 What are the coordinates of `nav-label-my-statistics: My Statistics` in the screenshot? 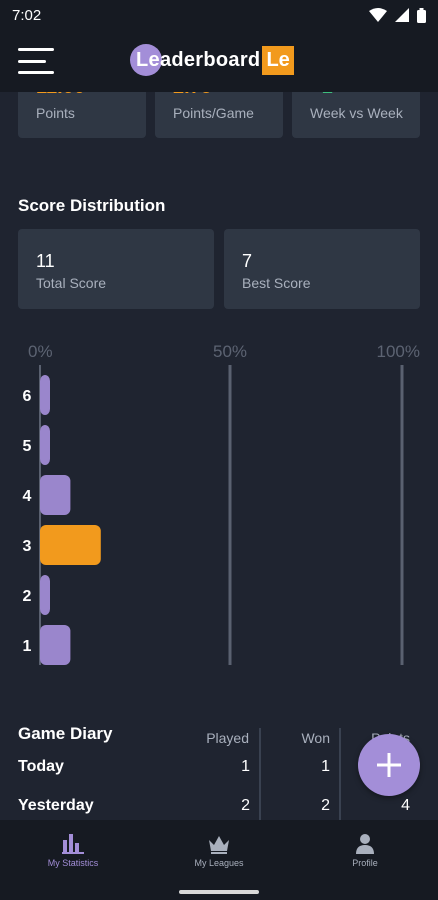 It's located at (73, 863).